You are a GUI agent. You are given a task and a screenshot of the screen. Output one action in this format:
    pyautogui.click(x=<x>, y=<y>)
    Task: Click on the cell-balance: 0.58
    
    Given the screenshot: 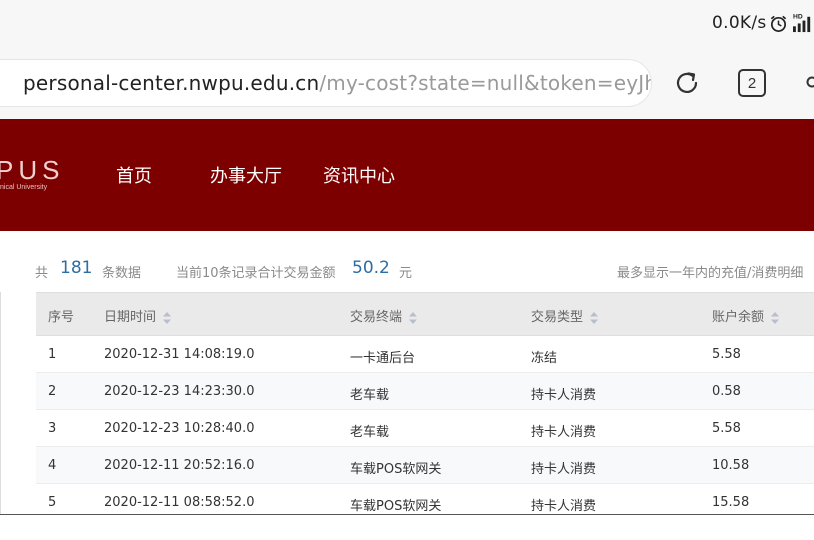 What is the action you would take?
    pyautogui.click(x=726, y=391)
    